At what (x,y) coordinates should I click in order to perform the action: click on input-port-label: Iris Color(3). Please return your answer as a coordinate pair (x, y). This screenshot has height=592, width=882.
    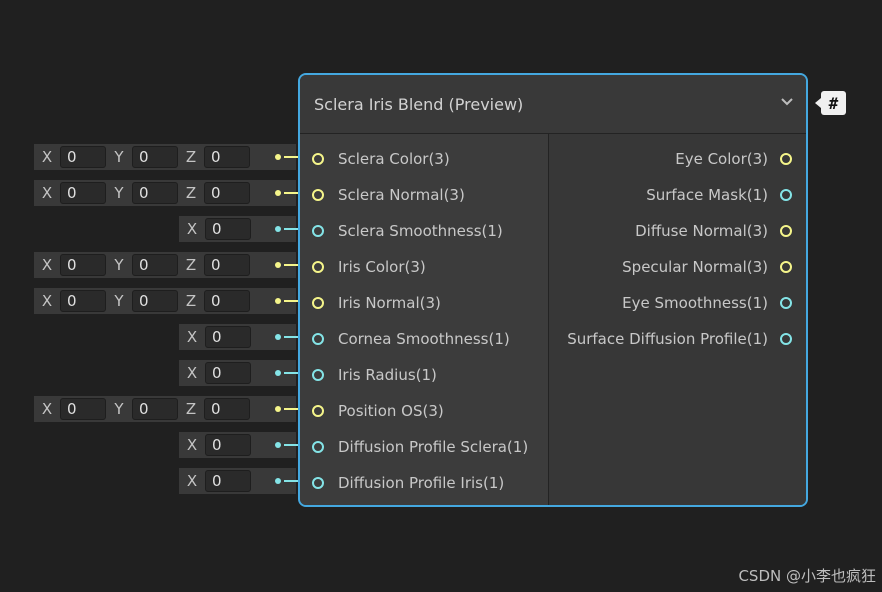
    Looking at the image, I should click on (382, 267).